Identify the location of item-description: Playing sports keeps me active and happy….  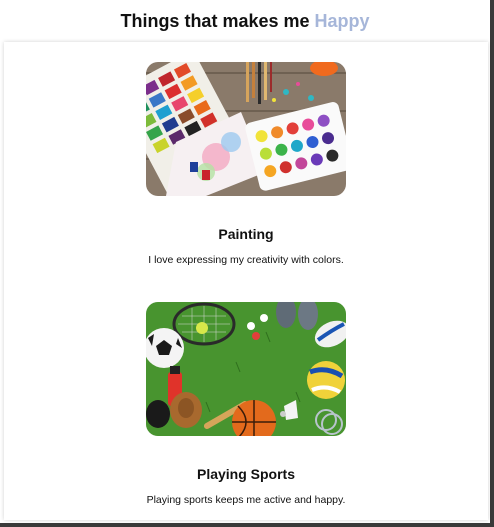
(246, 500).